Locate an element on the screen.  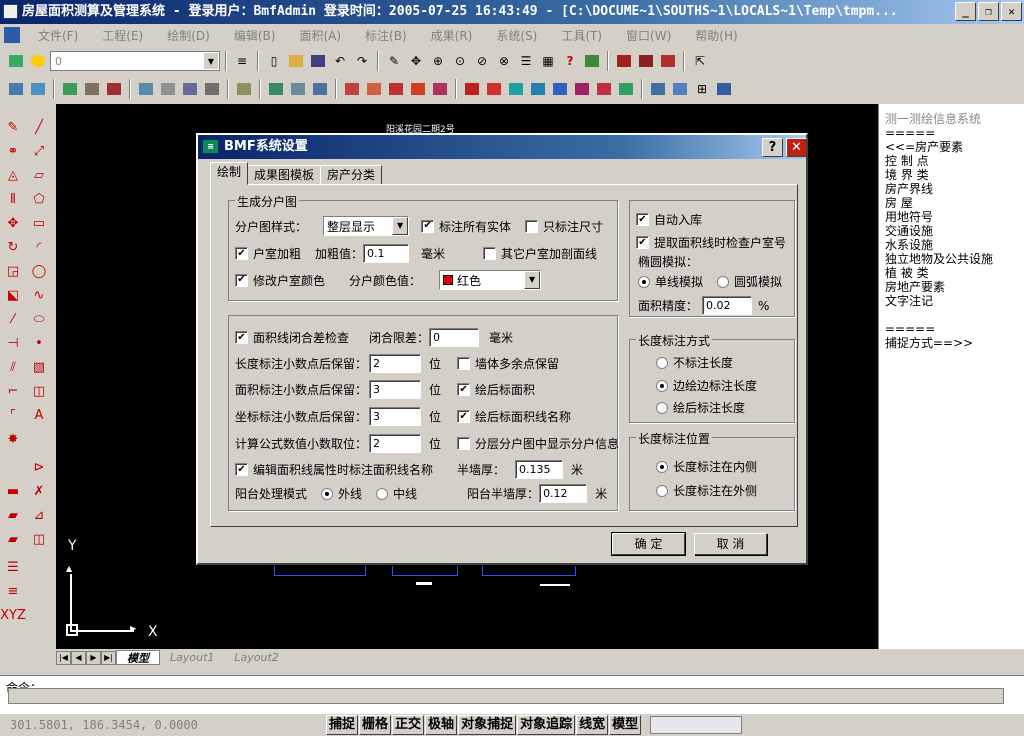
zoom-realtime-icon: ⊕ is located at coordinates (438, 61).